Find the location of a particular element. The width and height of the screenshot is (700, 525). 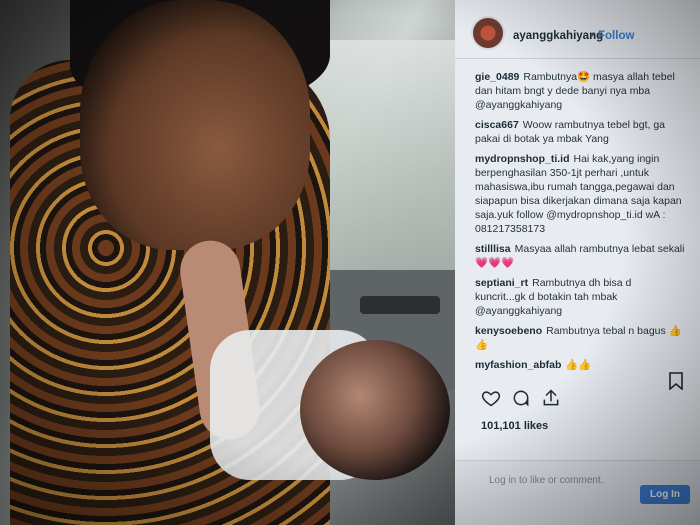

likes-count: 101,101 likes is located at coordinates (514, 426).